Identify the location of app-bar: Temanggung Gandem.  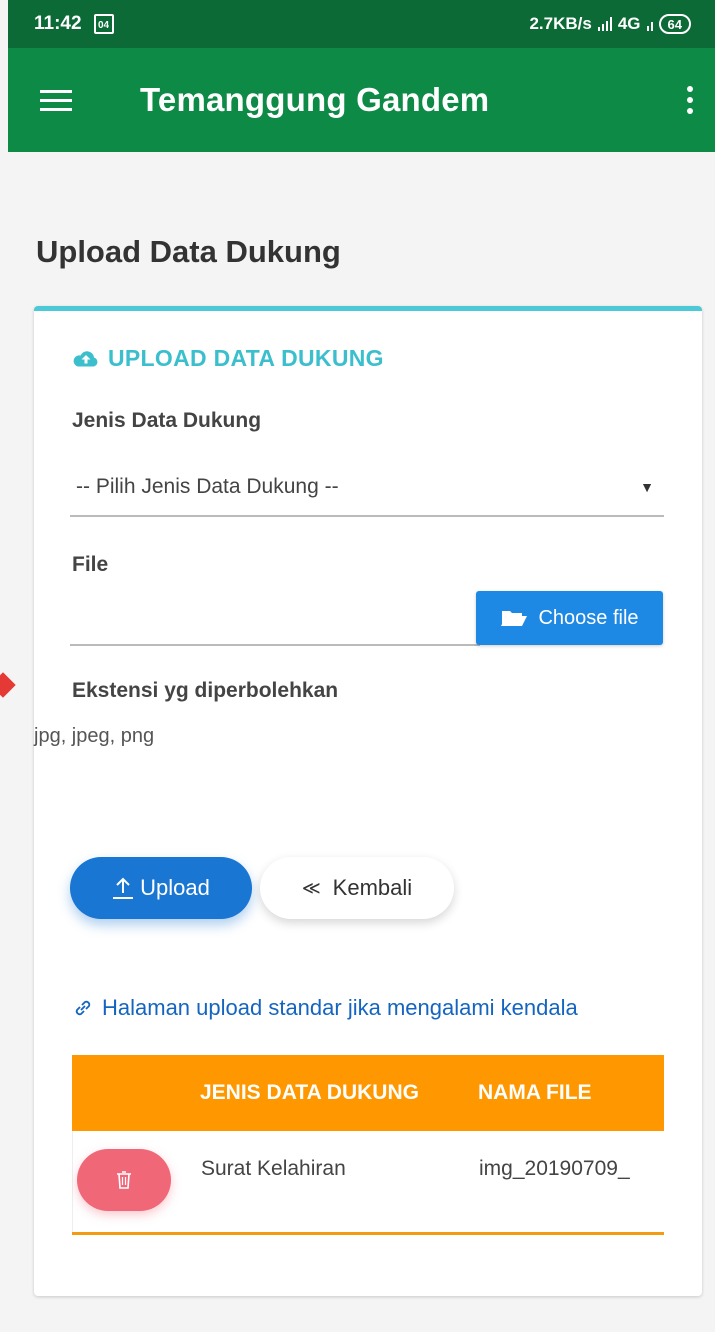
(361, 100).